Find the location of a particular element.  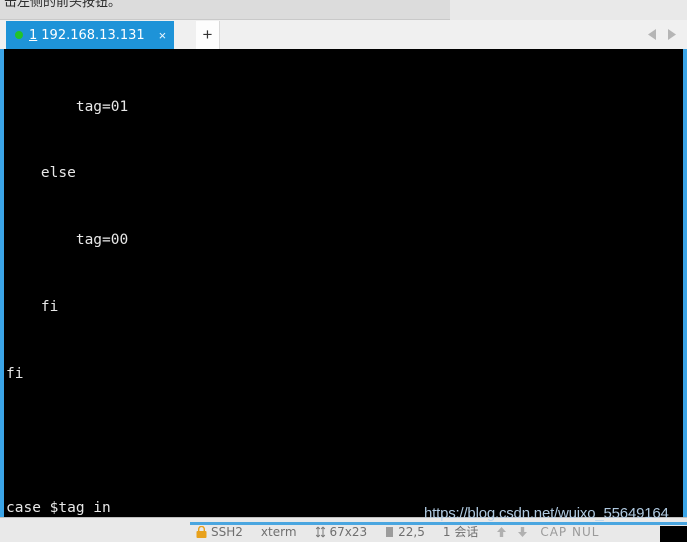

hint-bar-panel: 击左侧的前头按钮。 is located at coordinates (225, 10).